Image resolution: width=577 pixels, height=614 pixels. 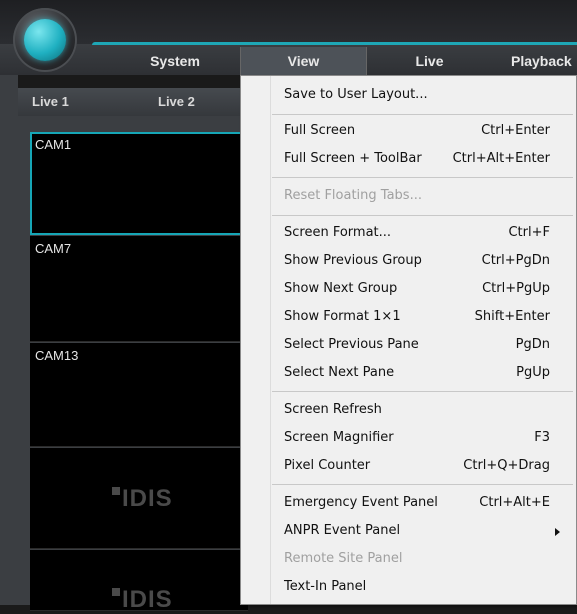 I want to click on menu-item-label: Screen Refresh, so click(x=333, y=409).